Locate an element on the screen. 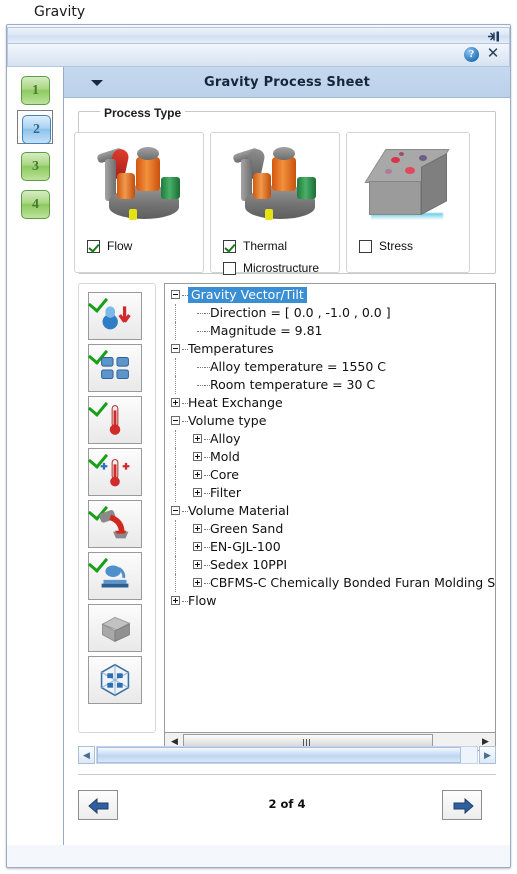 This screenshot has width=517, height=874. tool-button-volume-type is located at coordinates (114, 368).